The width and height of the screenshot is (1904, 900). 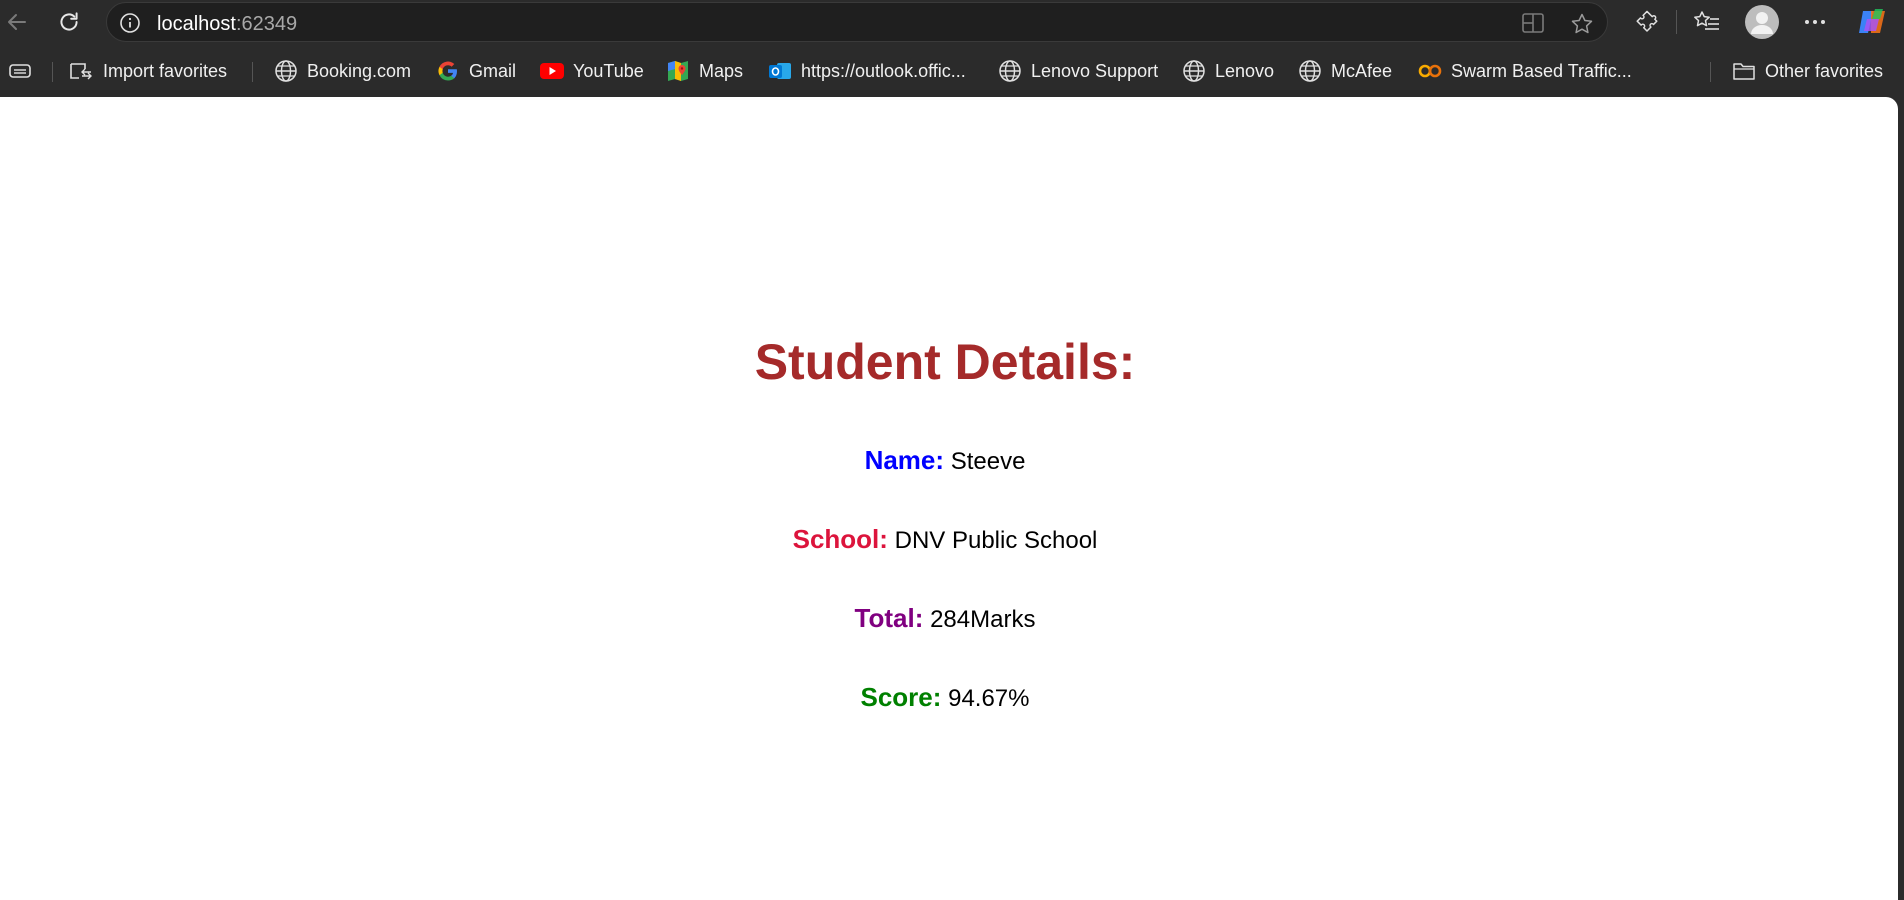 I want to click on refresh-button, so click(x=69, y=22).